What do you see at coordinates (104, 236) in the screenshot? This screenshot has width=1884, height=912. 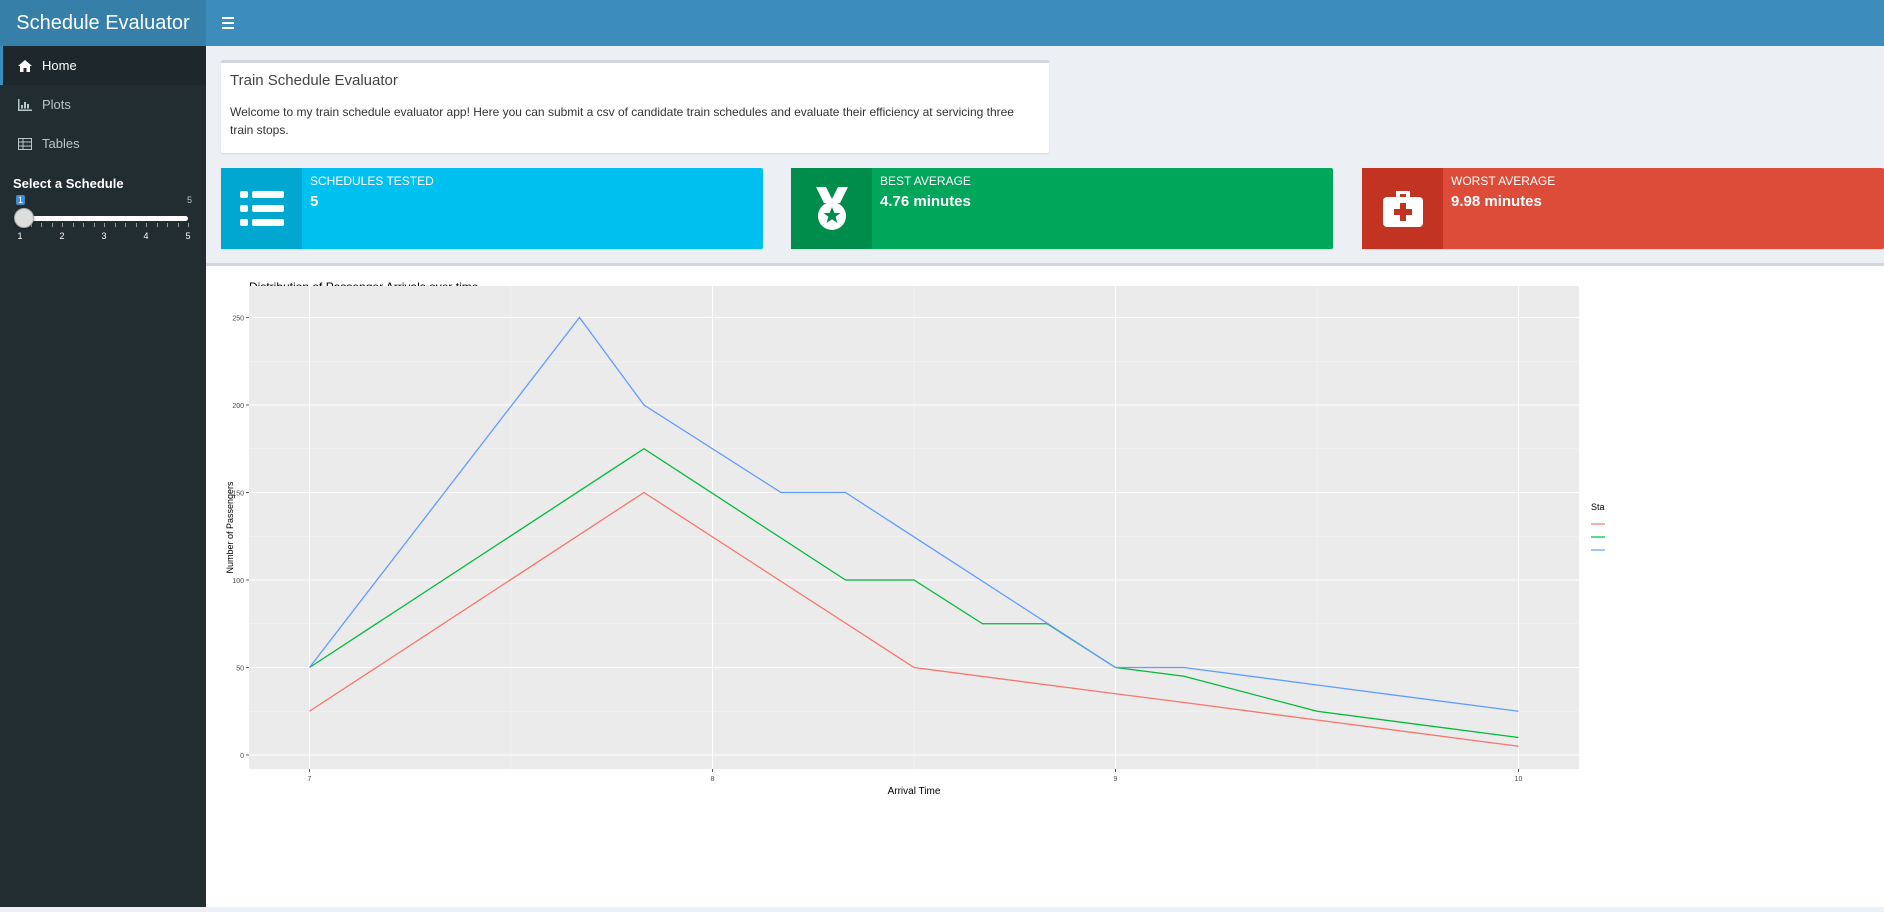 I see `slider-tick-label: 3` at bounding box center [104, 236].